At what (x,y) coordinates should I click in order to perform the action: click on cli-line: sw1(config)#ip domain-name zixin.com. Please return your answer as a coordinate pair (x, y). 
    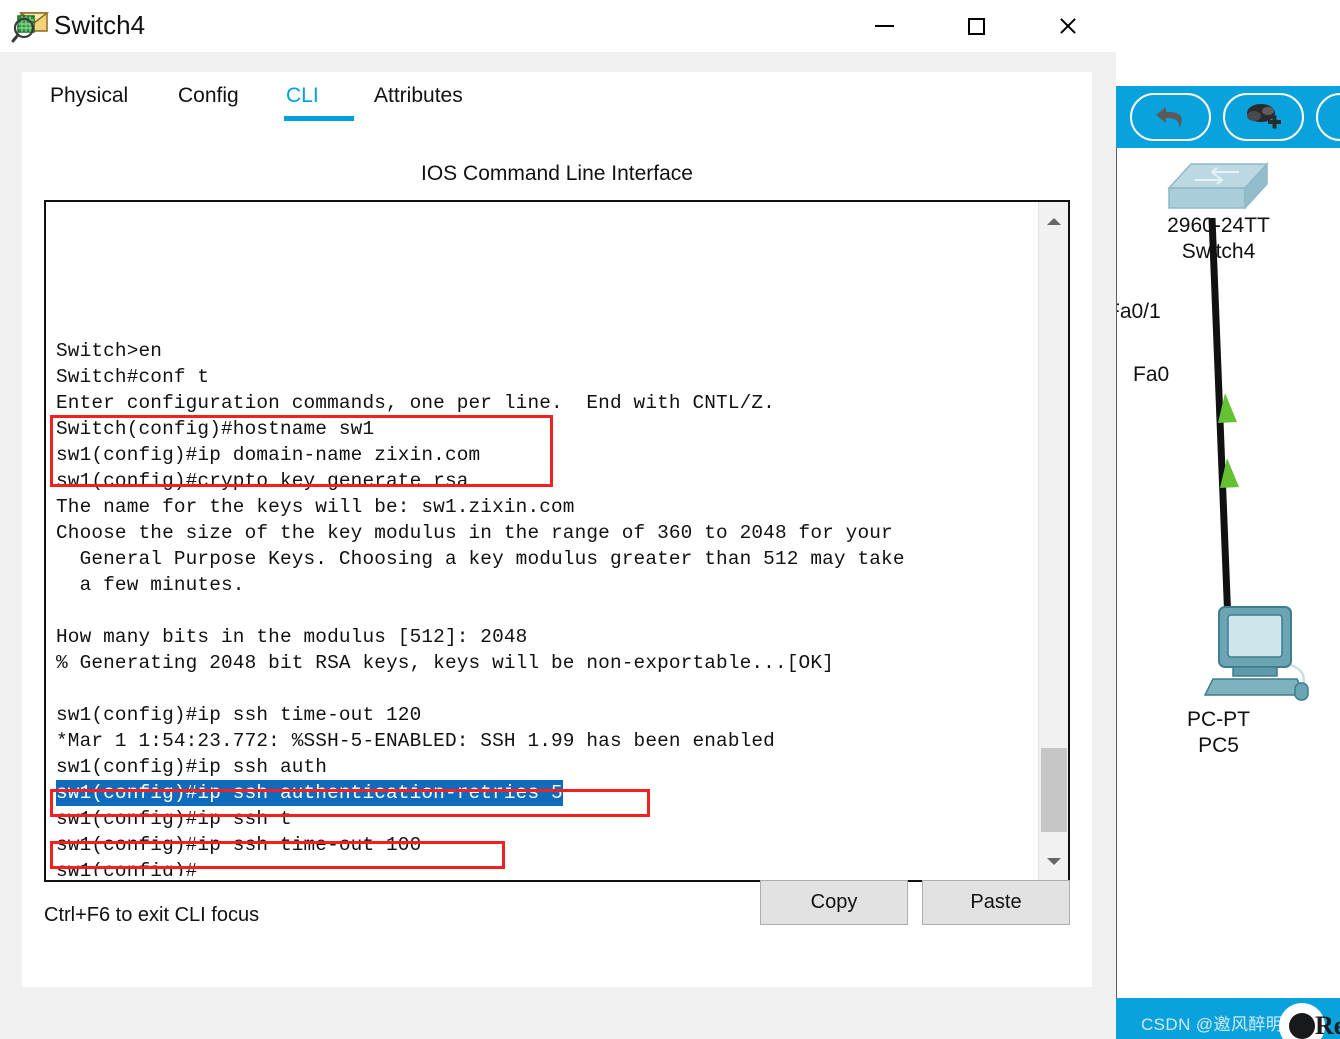
    Looking at the image, I should click on (268, 455).